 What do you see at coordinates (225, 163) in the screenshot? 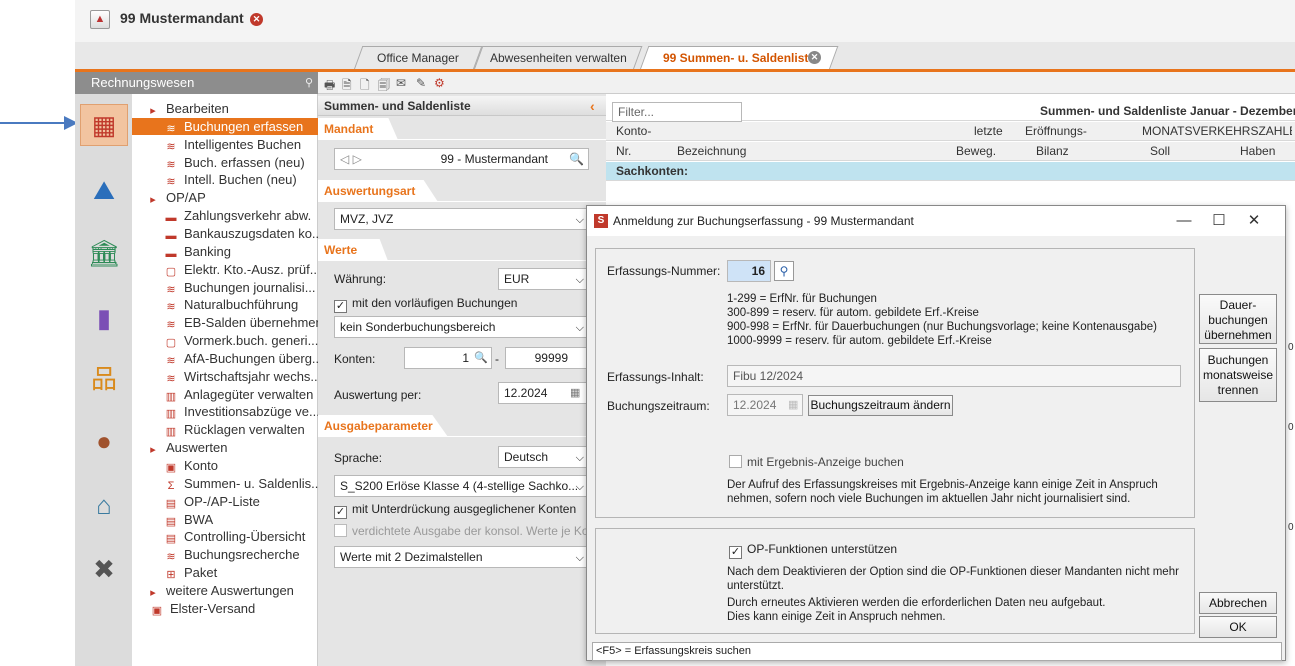
I see `nav-item: ≋ Buch. erfassen (neu)` at bounding box center [225, 163].